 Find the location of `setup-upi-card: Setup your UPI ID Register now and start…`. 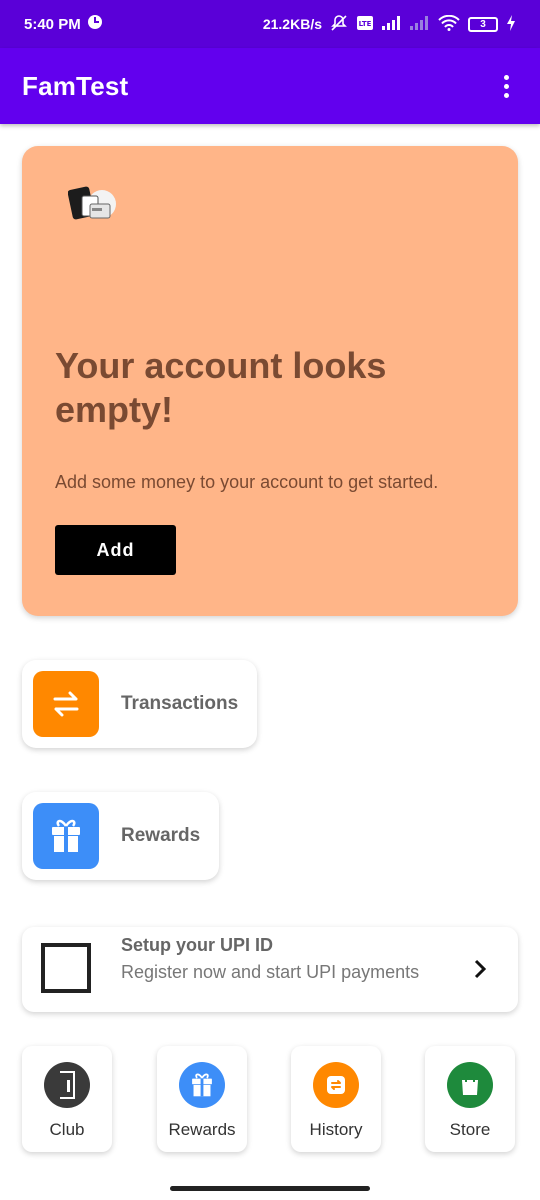

setup-upi-card: Setup your UPI ID Register now and start… is located at coordinates (270, 969).